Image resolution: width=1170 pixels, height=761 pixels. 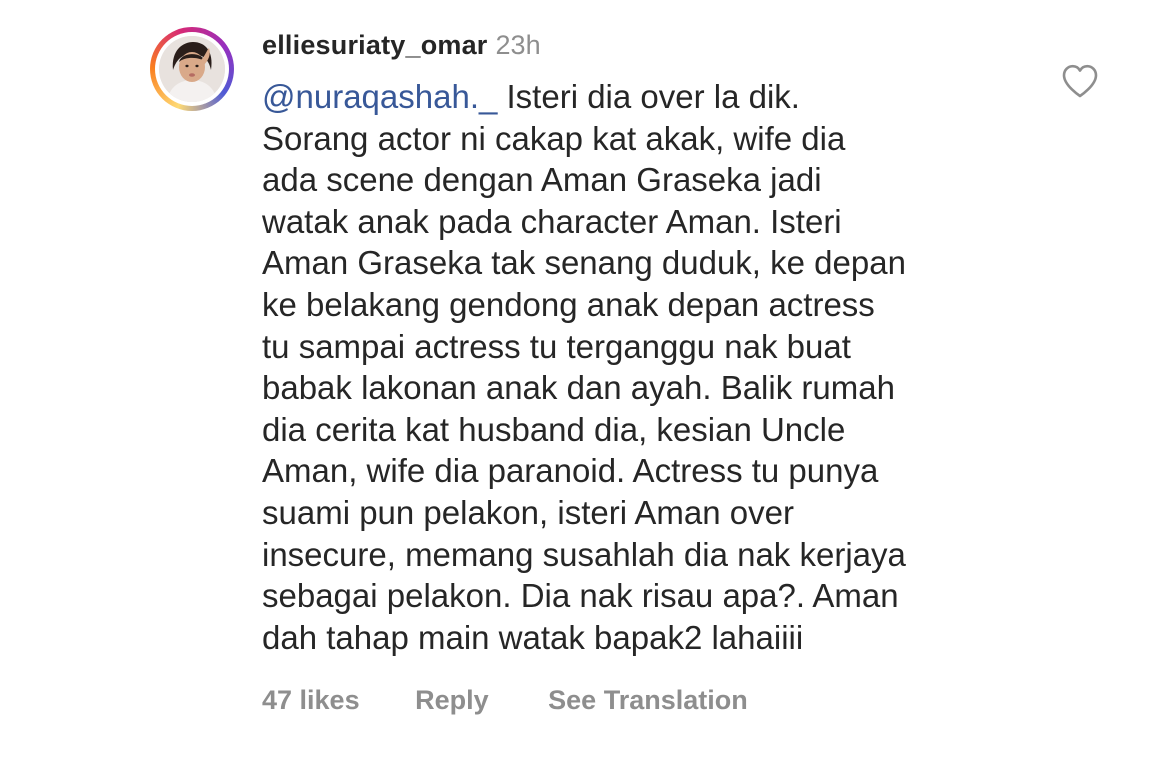 I want to click on comment-line: @nuraqashah._ Isteri dia over la dik., so click(x=642, y=97).